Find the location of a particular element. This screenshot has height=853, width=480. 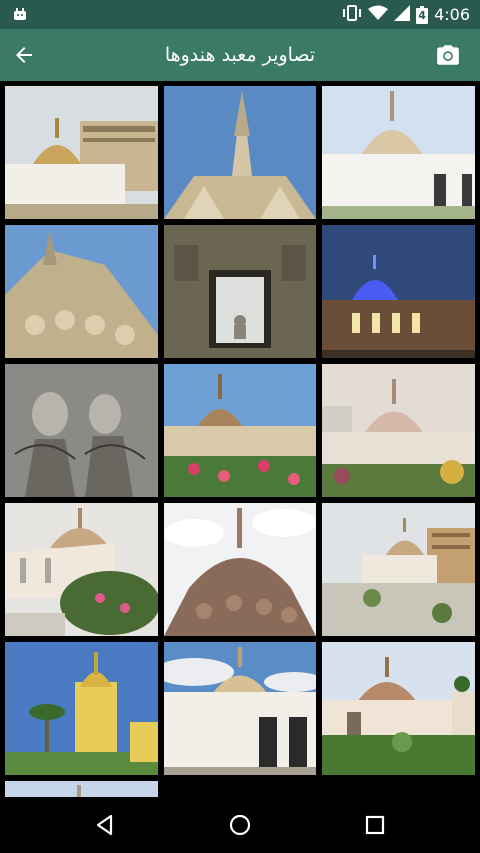

navigation-bar is located at coordinates (240, 825).